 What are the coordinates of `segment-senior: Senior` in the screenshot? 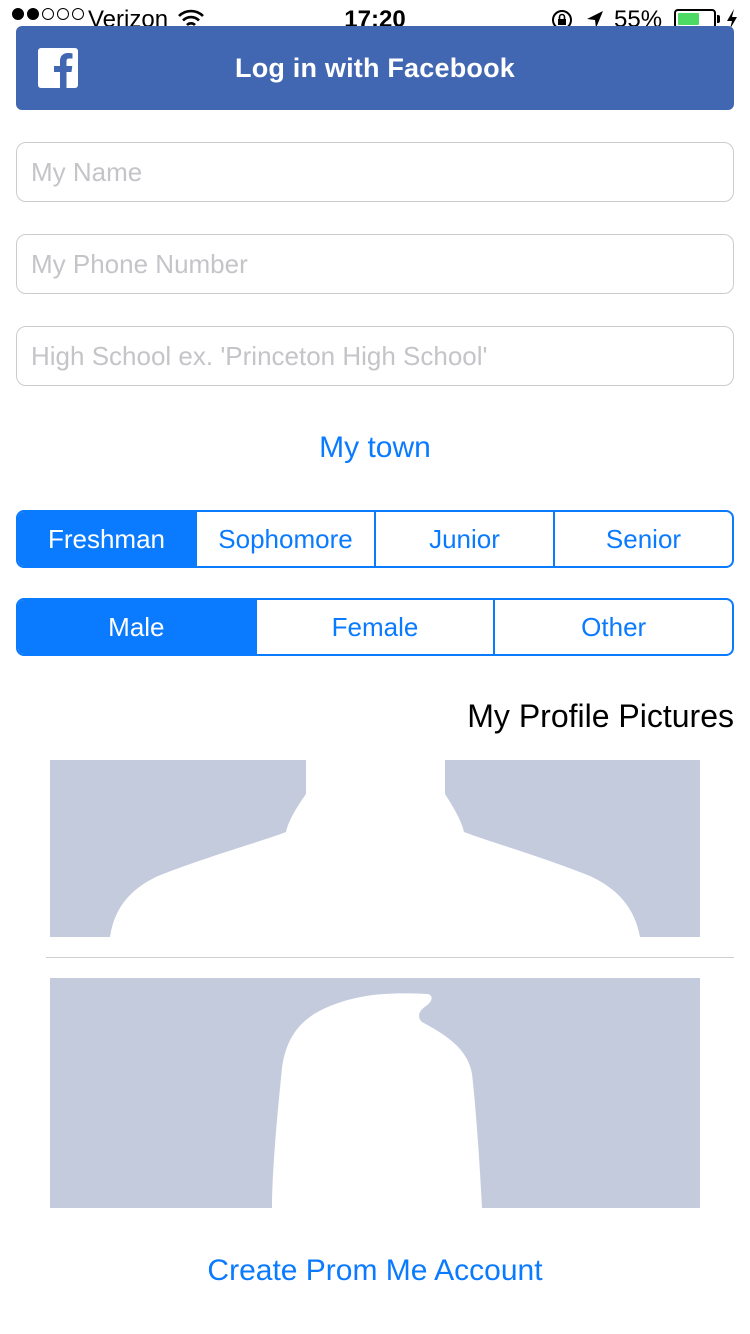 It's located at (642, 539).